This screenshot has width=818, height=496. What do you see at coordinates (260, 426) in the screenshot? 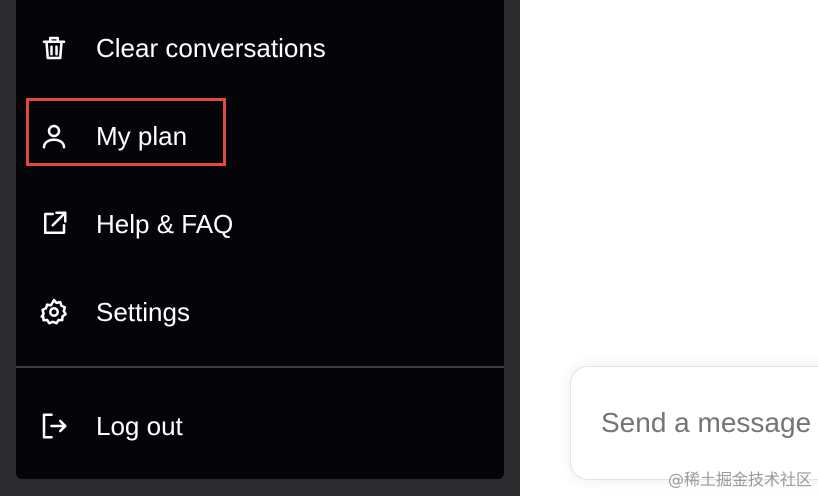
I see `menu-item-log-out: Log out` at bounding box center [260, 426].